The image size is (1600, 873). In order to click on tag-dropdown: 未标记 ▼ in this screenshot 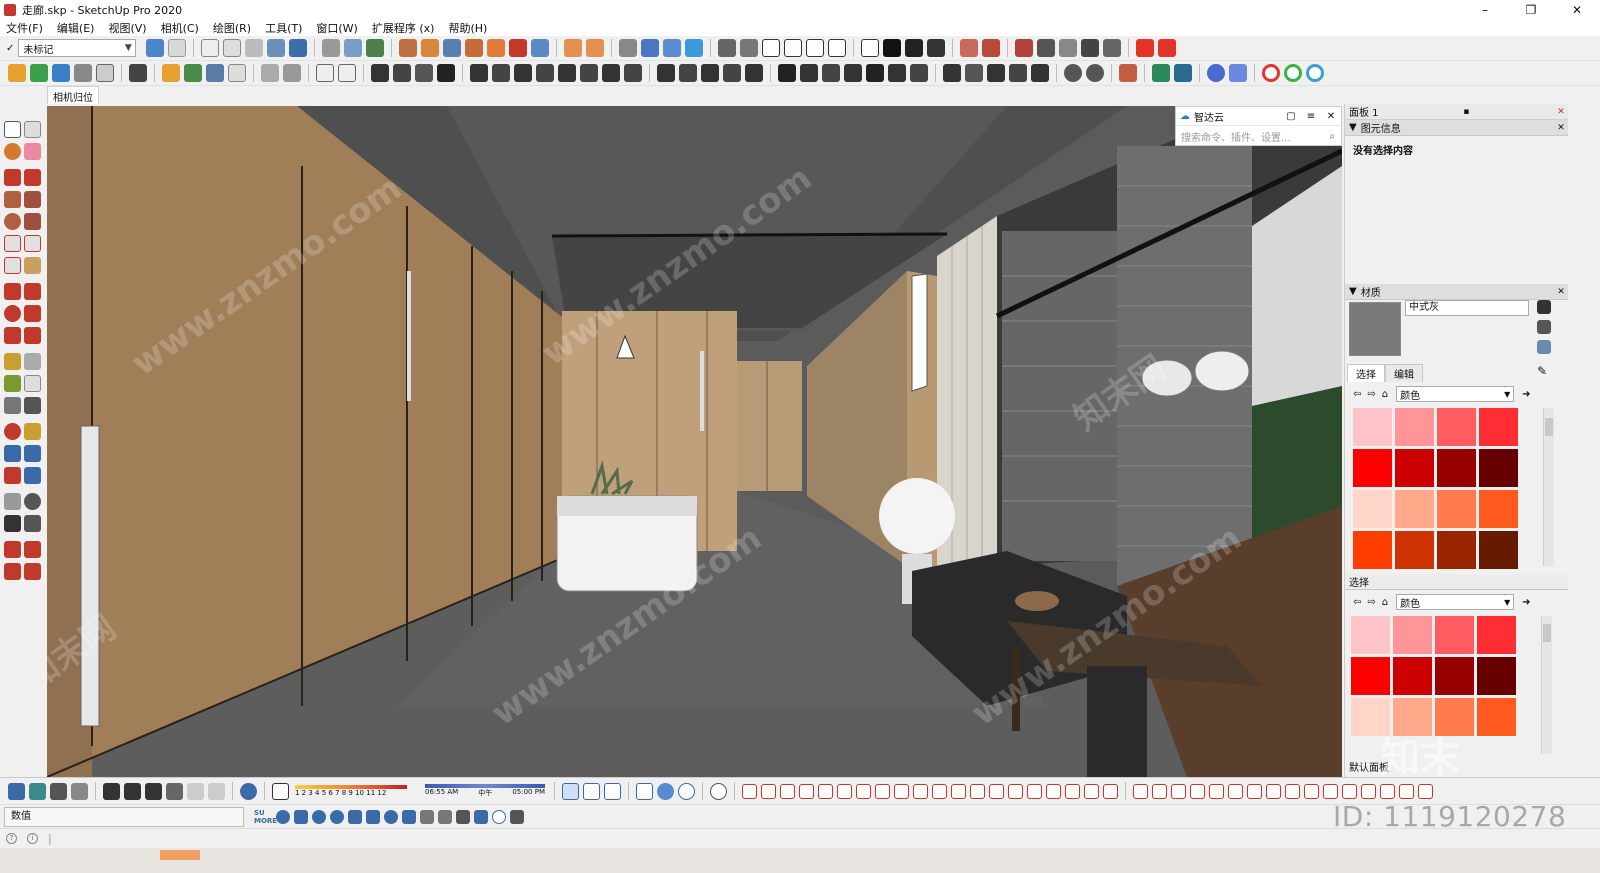, I will do `click(77, 48)`.